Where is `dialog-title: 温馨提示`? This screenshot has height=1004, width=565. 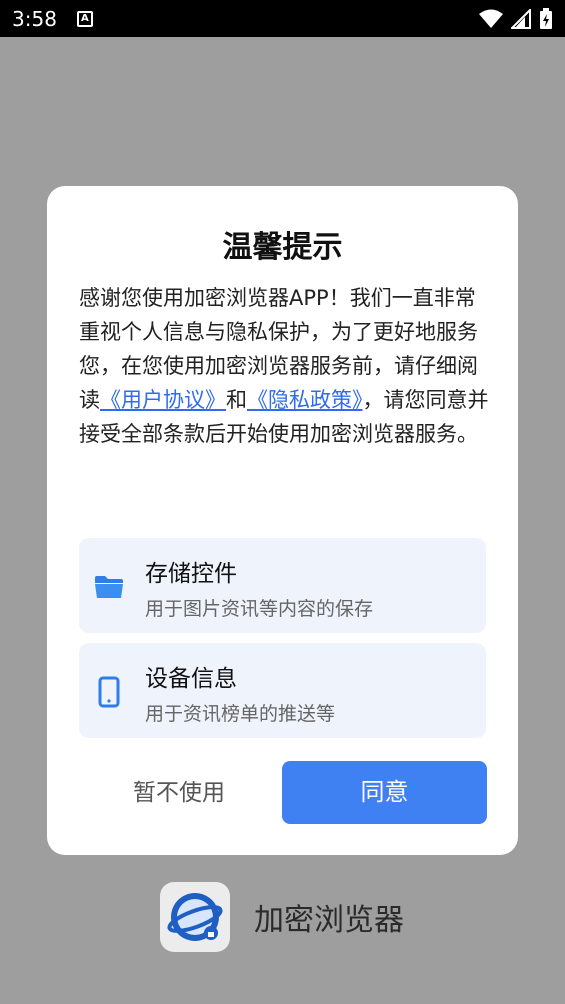
dialog-title: 温馨提示 is located at coordinates (282, 247).